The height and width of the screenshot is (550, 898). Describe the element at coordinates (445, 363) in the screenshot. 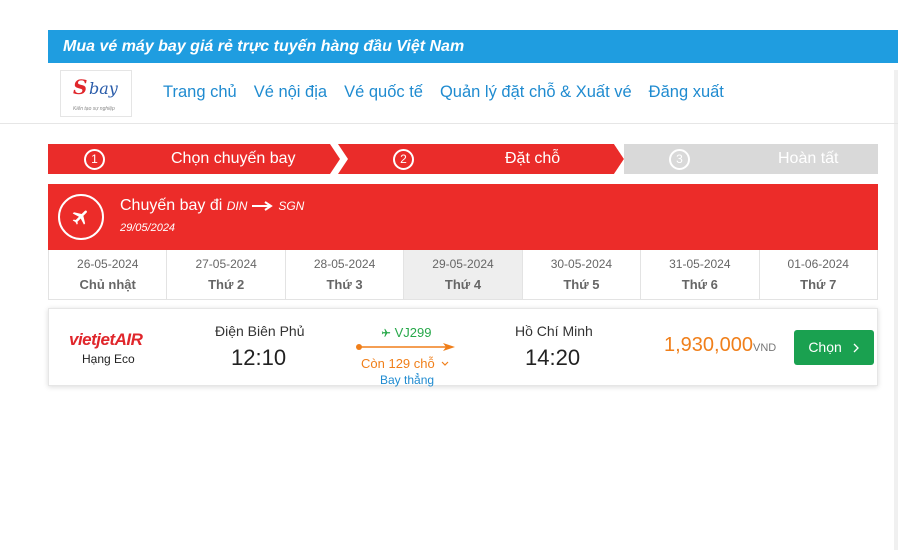

I see `chevron-down-icon` at that location.